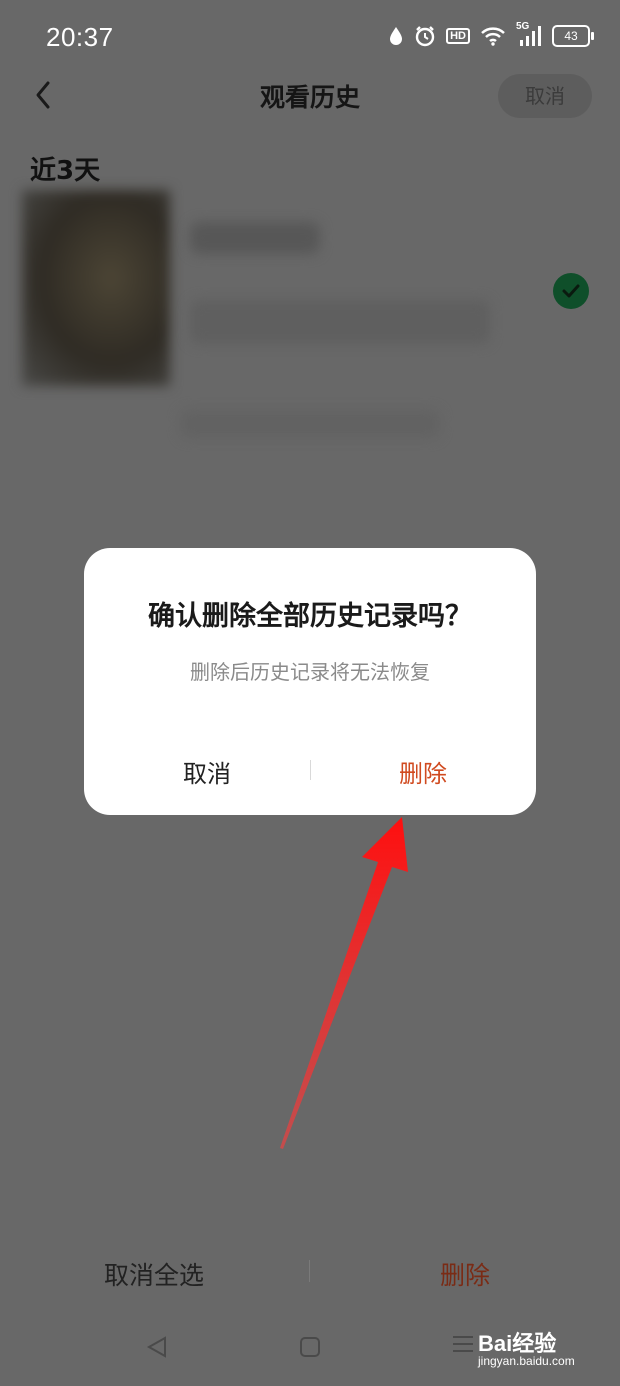 This screenshot has width=620, height=1386. Describe the element at coordinates (465, 1274) in the screenshot. I see `bottom-delete-button: 删除` at that location.